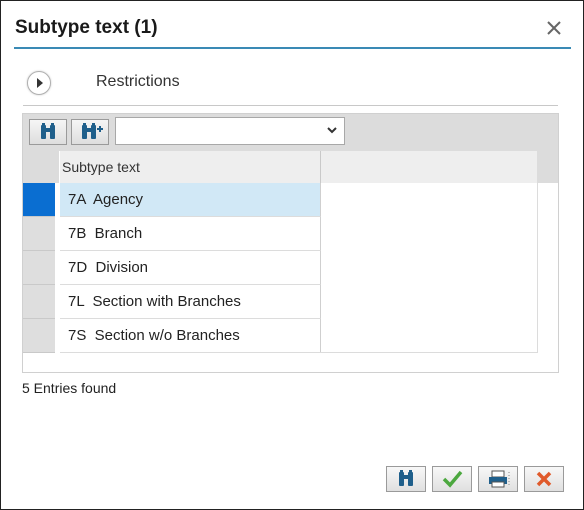 This screenshot has height=510, width=584. What do you see at coordinates (554, 28) in the screenshot?
I see `close-icon` at bounding box center [554, 28].